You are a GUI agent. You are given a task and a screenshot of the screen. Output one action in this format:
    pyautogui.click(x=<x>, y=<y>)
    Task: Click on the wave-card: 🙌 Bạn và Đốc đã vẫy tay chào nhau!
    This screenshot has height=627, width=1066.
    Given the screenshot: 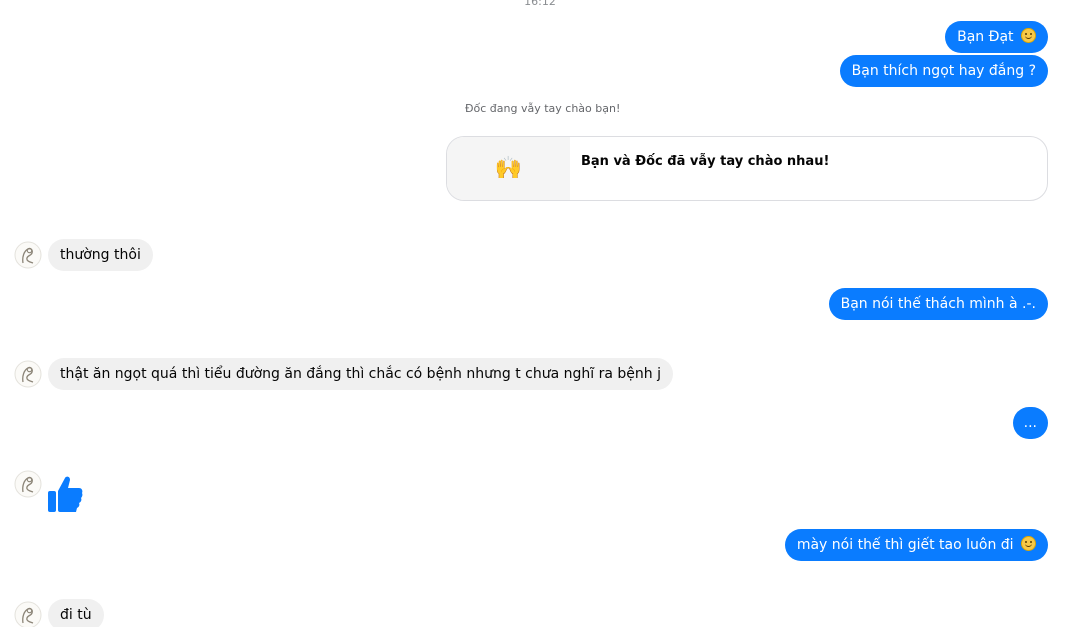 What is the action you would take?
    pyautogui.click(x=747, y=168)
    